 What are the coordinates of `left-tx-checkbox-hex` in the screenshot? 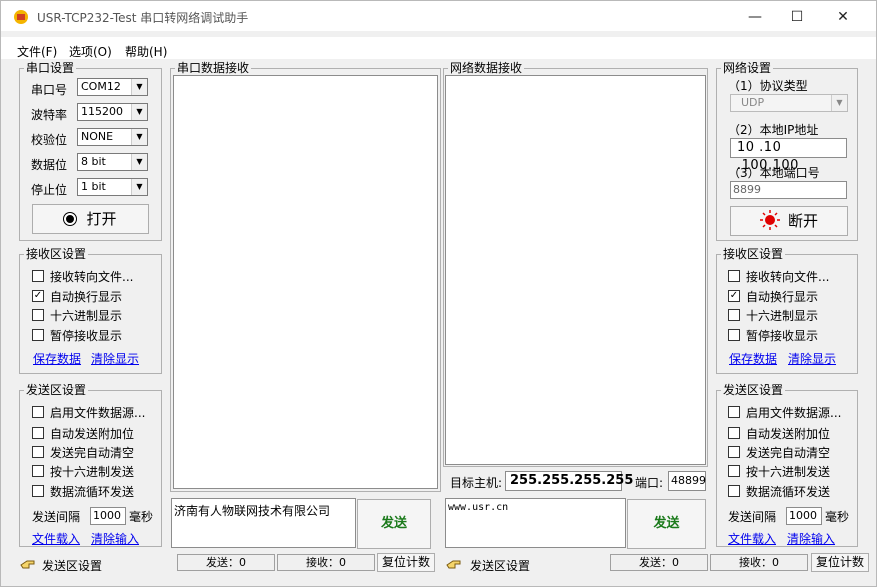 It's located at (38, 471).